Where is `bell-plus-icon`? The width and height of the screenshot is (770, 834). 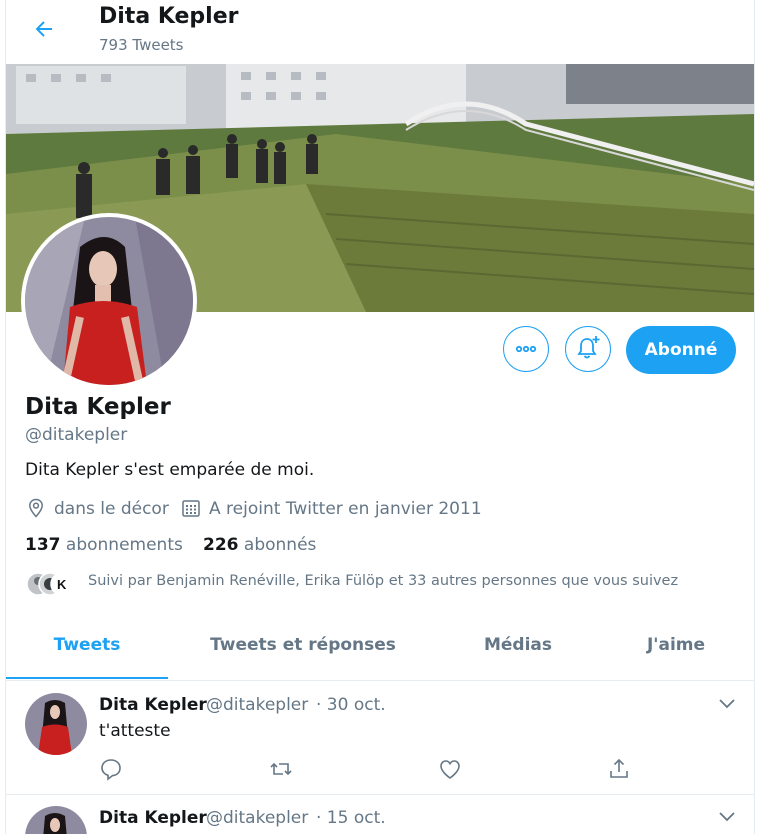
bell-plus-icon is located at coordinates (588, 347).